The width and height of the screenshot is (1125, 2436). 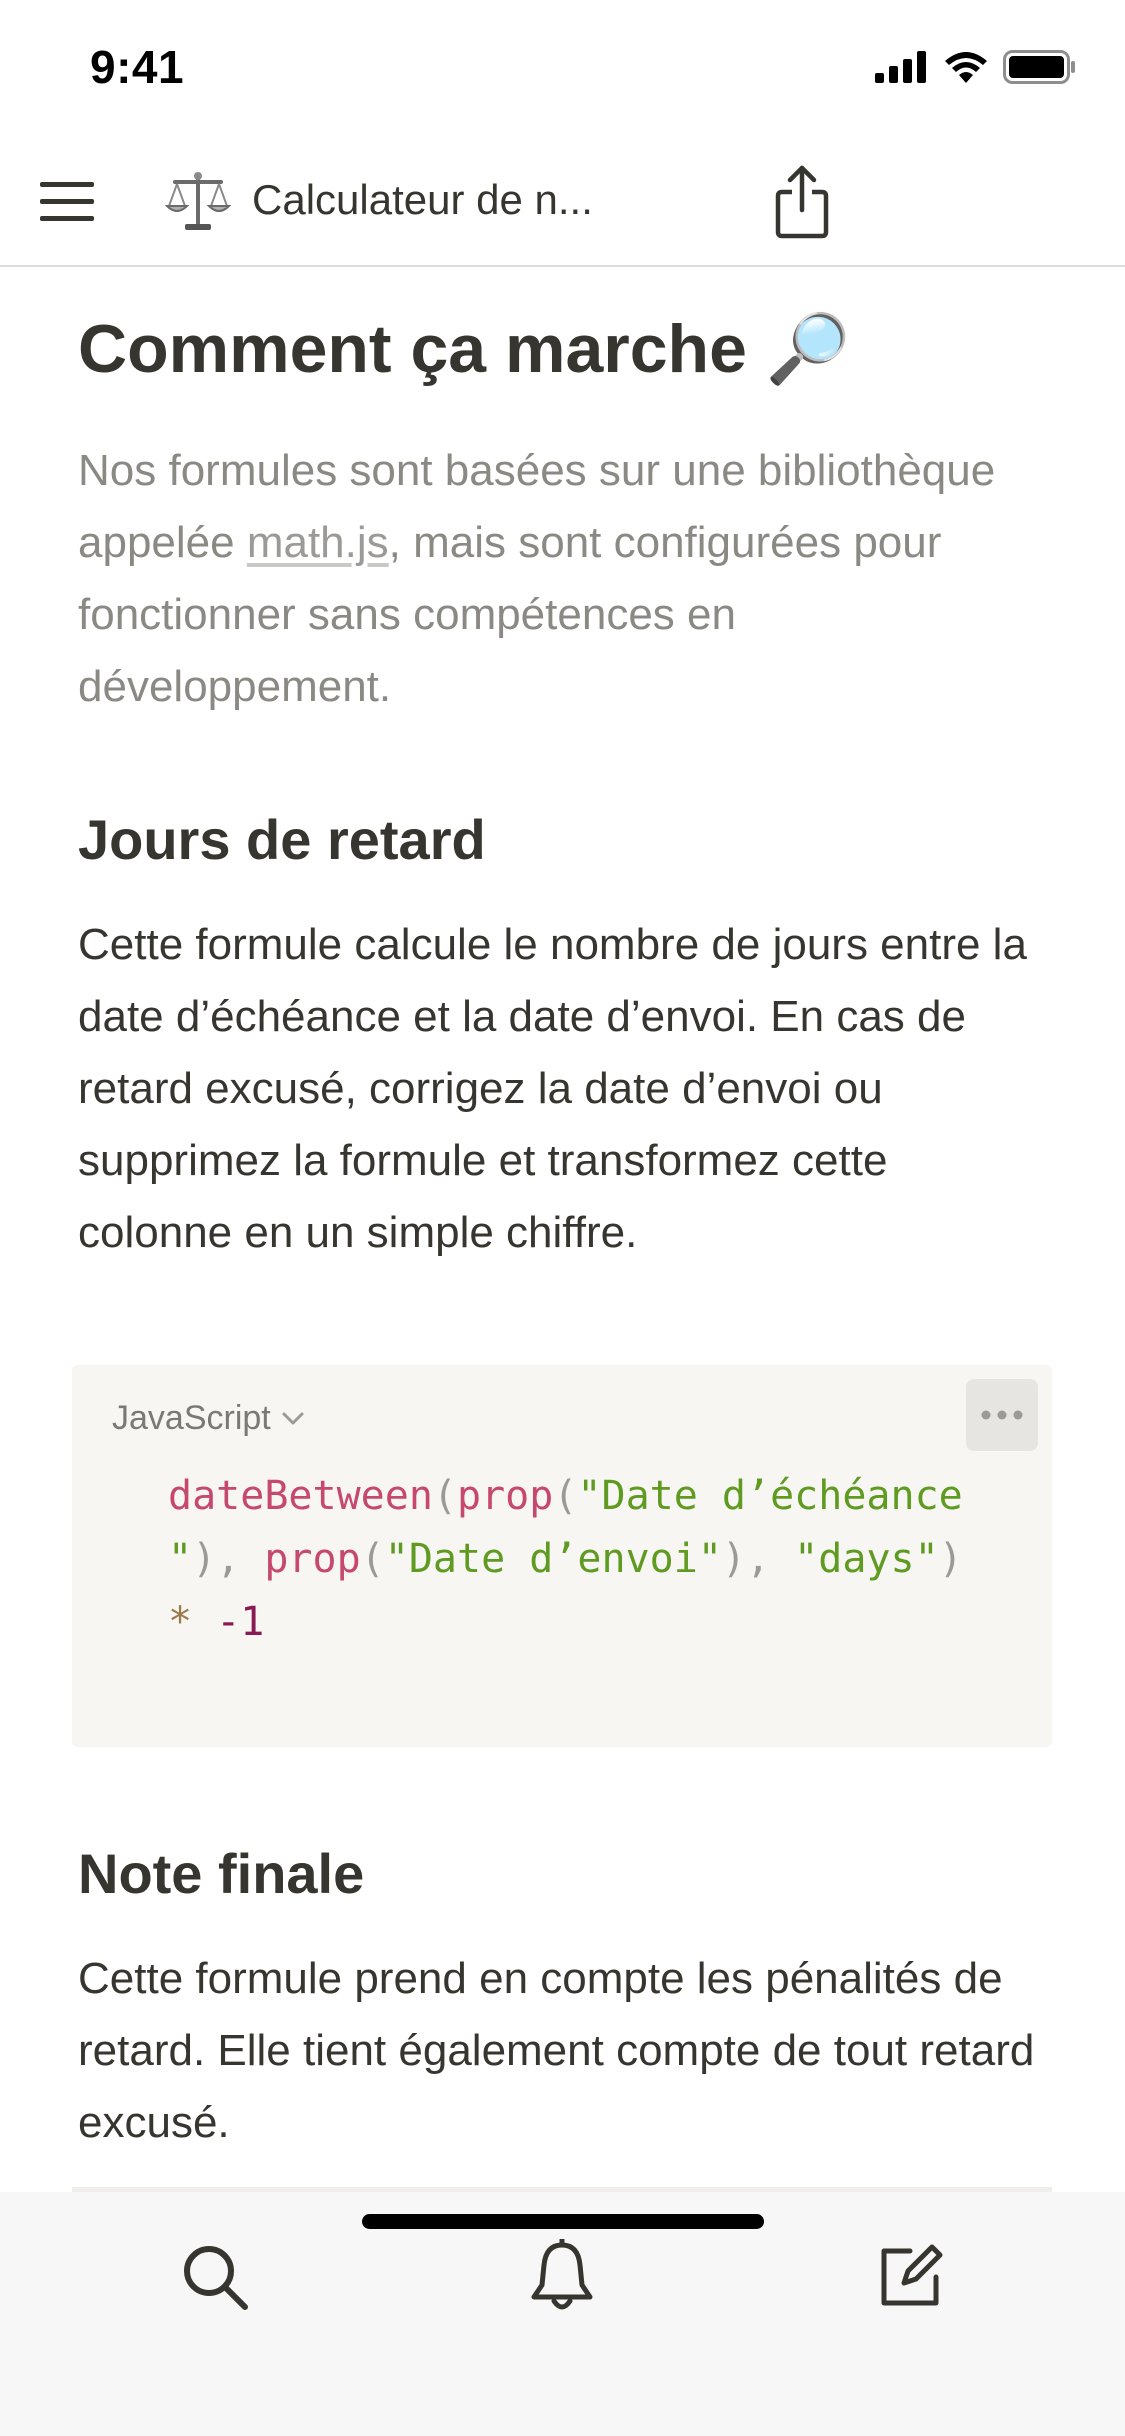 I want to click on jours-de-retard-heading: Jours de retard, so click(x=282, y=839).